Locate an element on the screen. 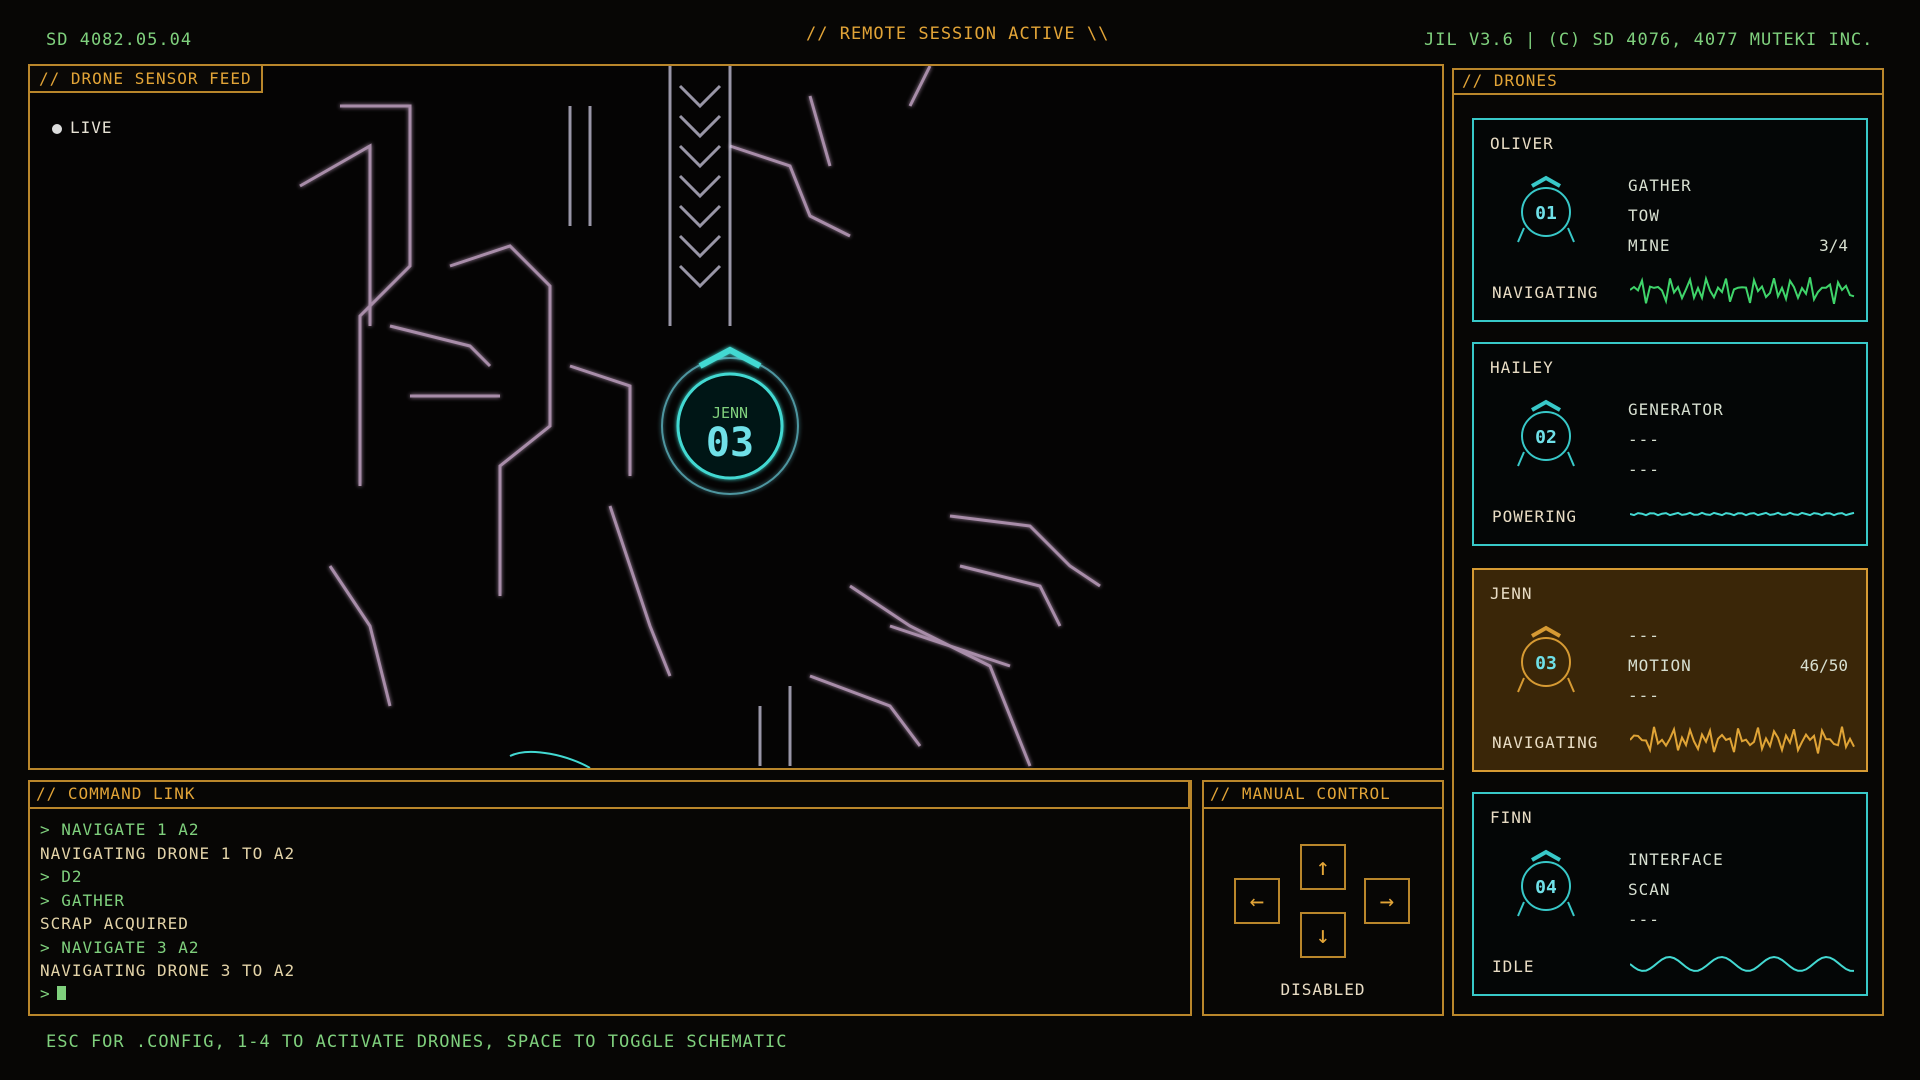 Image resolution: width=1920 pixels, height=1080 pixels. drone-badge-icon: 01 is located at coordinates (1546, 209).